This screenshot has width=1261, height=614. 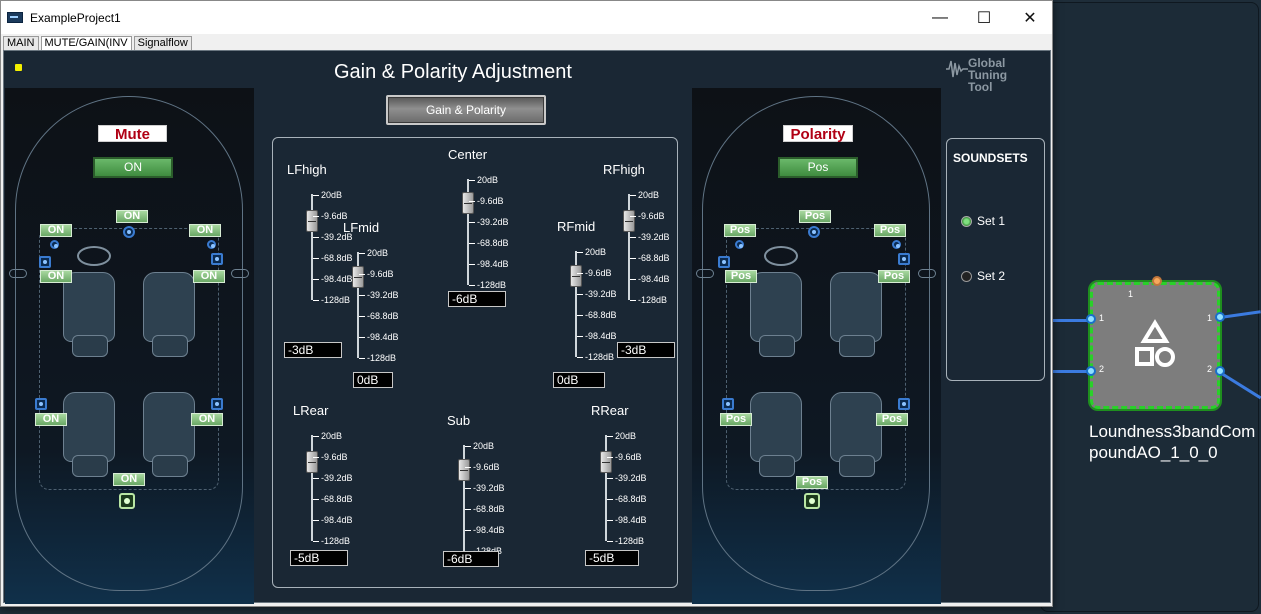 I want to click on polarity-sub-toggle: Pos, so click(x=812, y=482).